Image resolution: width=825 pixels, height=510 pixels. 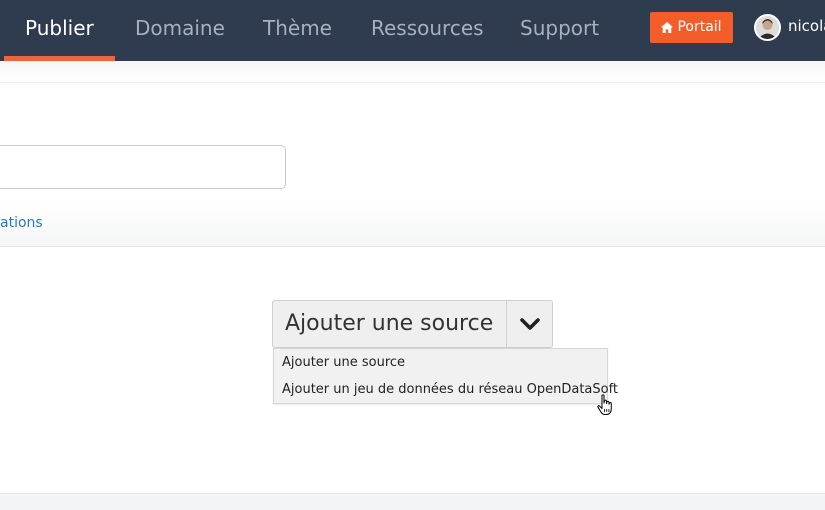 What do you see at coordinates (180, 30) in the screenshot?
I see `nav-item-domaine: Domaine` at bounding box center [180, 30].